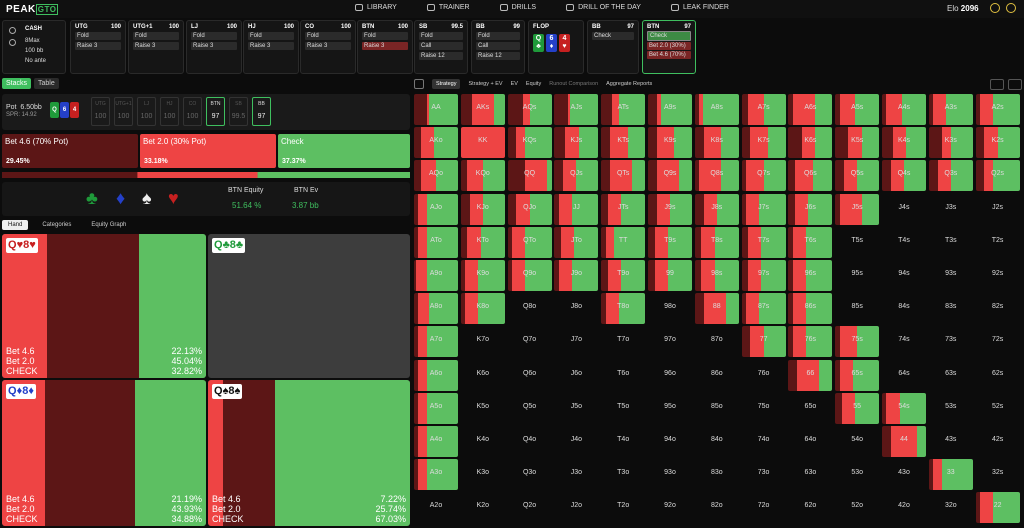  Describe the element at coordinates (717, 375) in the screenshot. I see `range-cell: 86o` at that location.